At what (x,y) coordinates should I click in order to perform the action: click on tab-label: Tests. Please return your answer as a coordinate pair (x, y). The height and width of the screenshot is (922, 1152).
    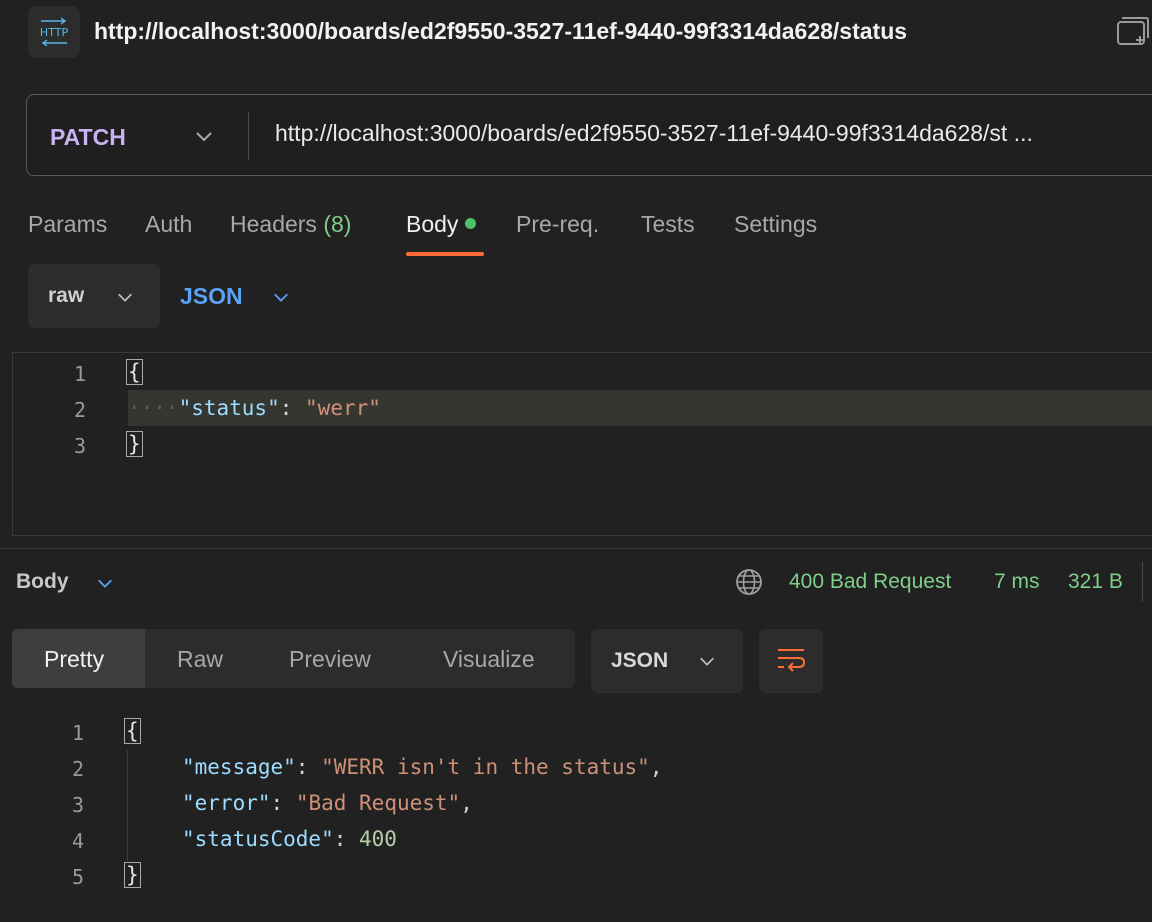
    Looking at the image, I should click on (668, 224).